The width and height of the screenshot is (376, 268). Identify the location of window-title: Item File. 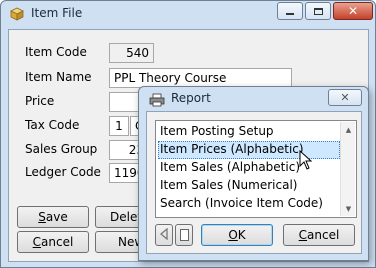
(57, 13).